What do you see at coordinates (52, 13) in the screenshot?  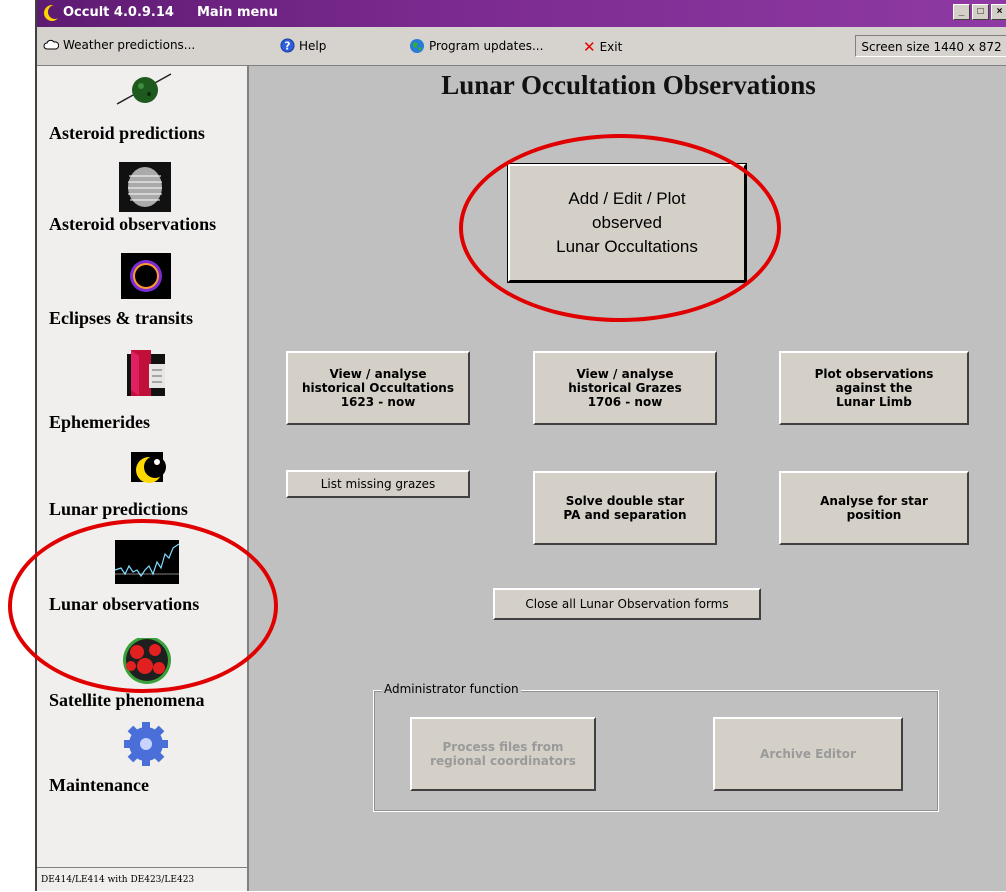 I see `app-moon-icon` at bounding box center [52, 13].